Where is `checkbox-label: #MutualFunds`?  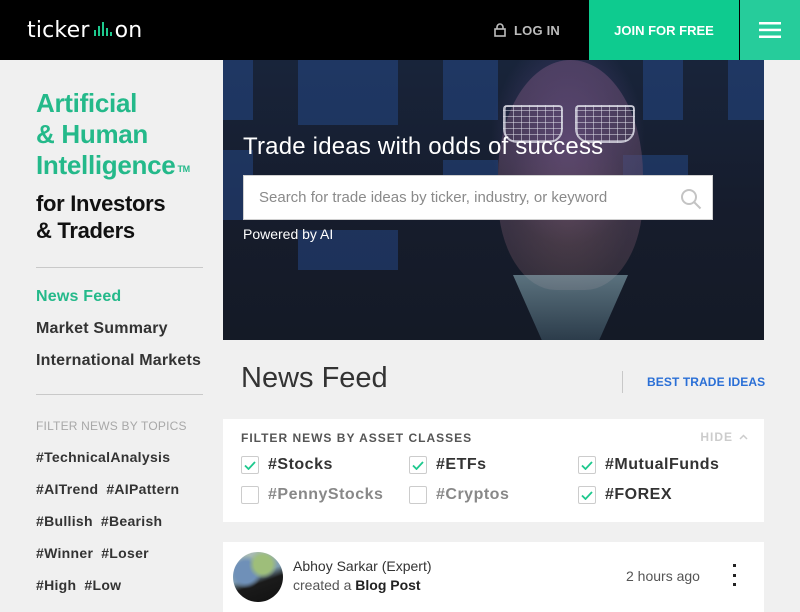 checkbox-label: #MutualFunds is located at coordinates (662, 464).